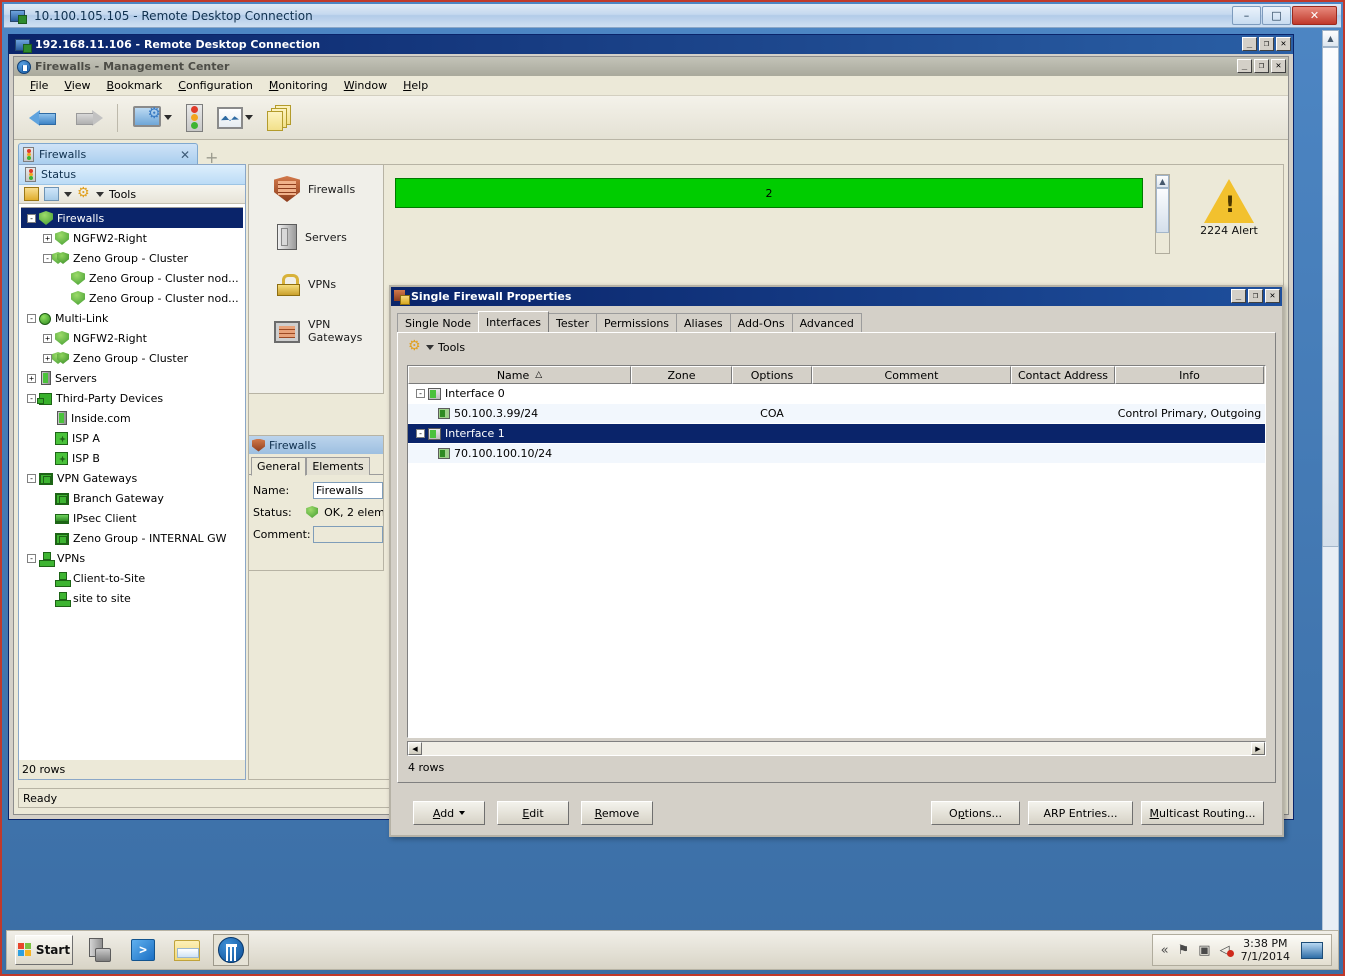 The height and width of the screenshot is (976, 1345). Describe the element at coordinates (1229, 208) in the screenshot. I see `alert-indicator: 2224 Alert` at that location.